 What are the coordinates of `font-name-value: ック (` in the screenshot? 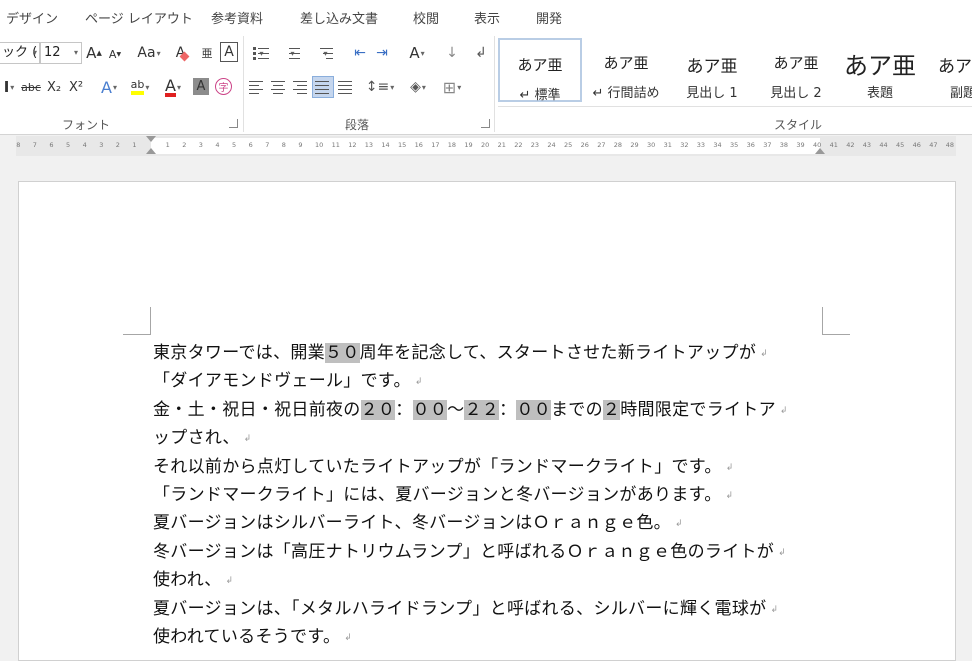 It's located at (20, 52).